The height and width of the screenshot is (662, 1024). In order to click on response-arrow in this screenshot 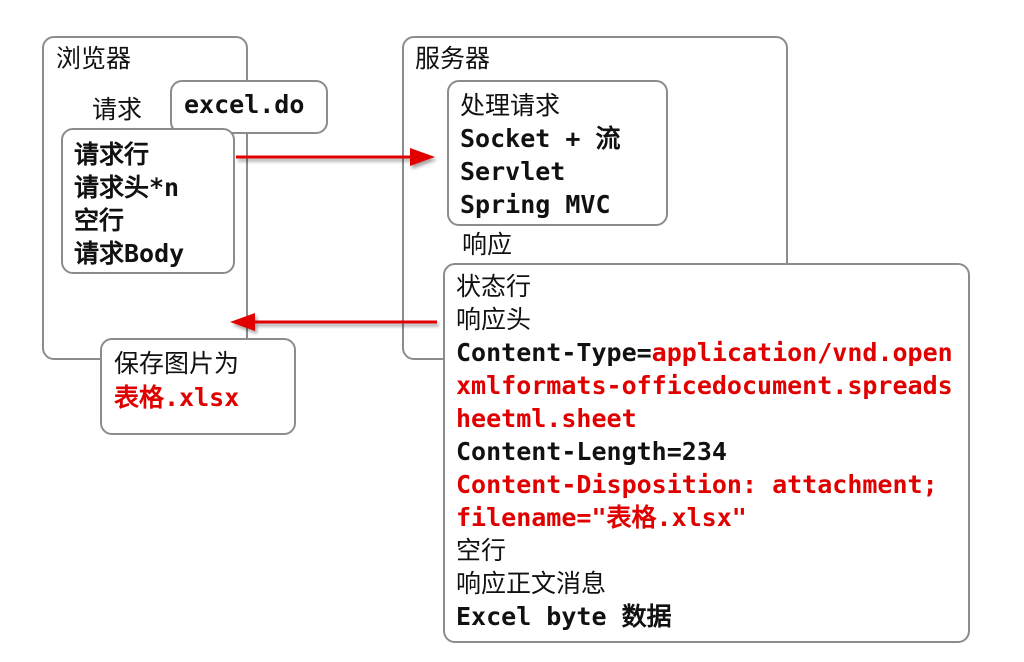, I will do `click(333, 322)`.